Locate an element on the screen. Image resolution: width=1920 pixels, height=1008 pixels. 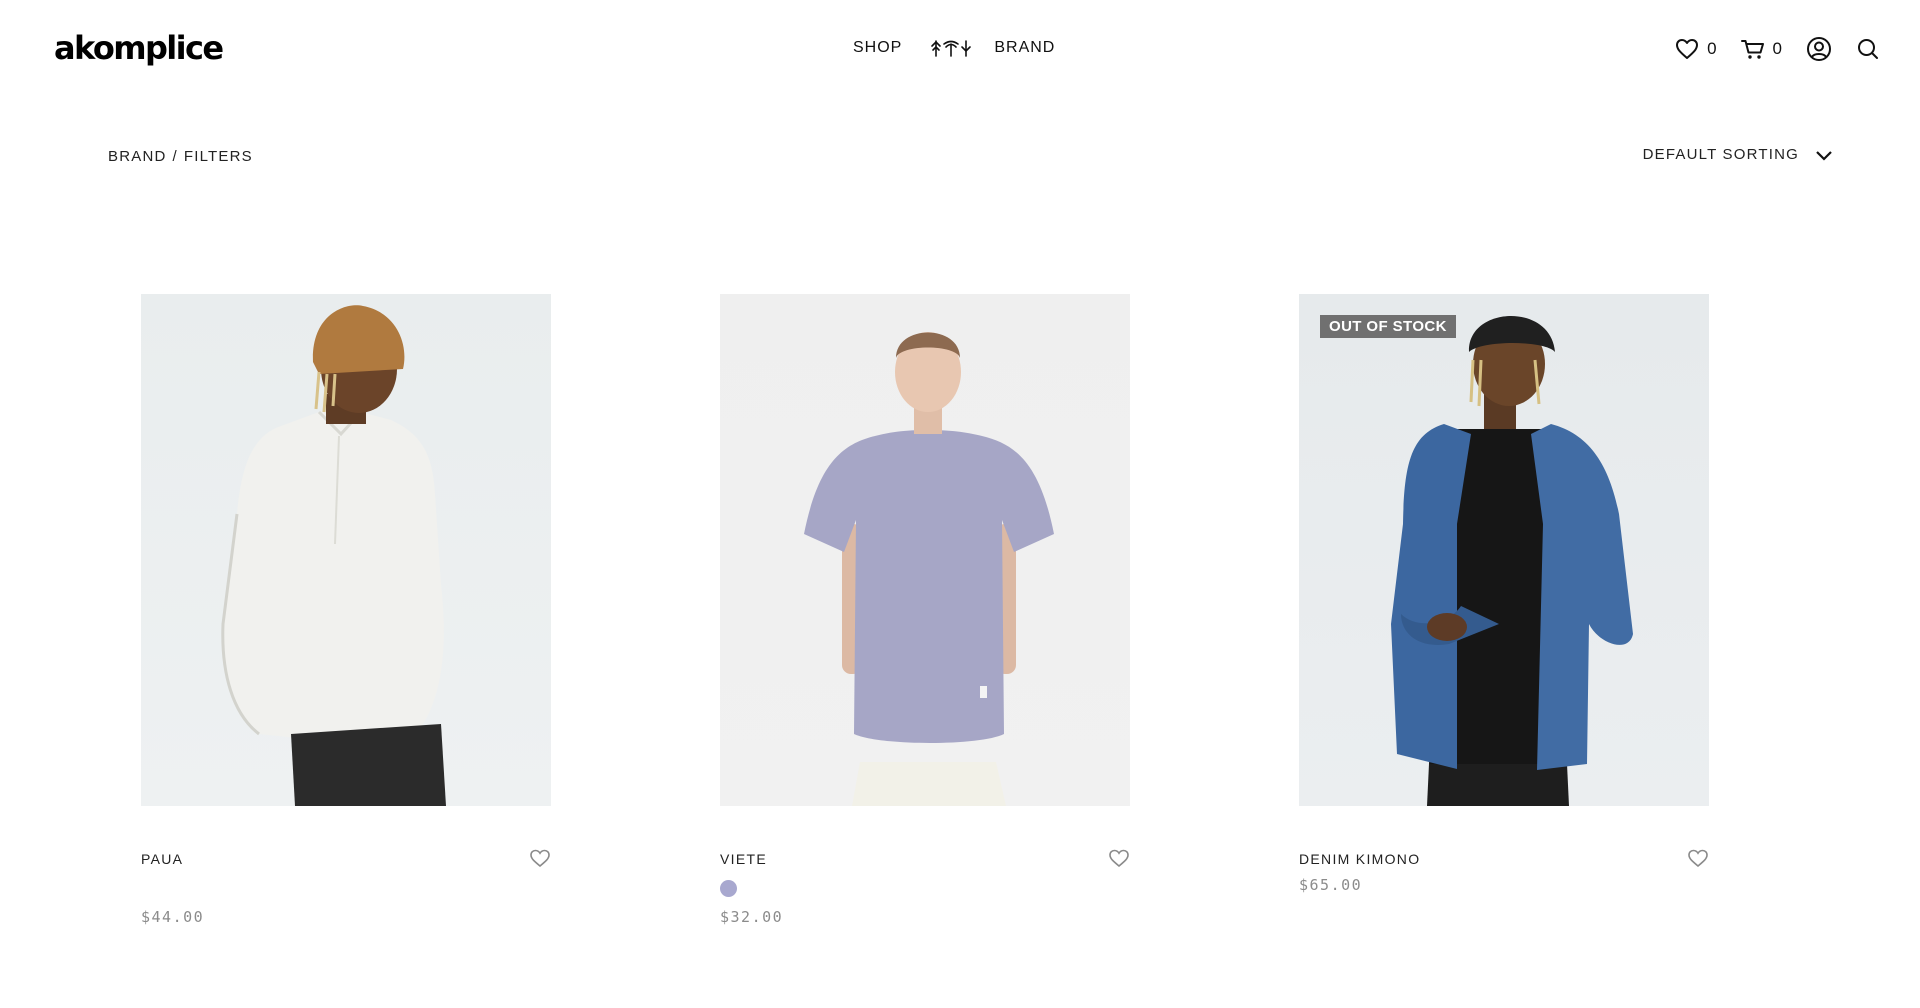
user-icon is located at coordinates (1819, 49).